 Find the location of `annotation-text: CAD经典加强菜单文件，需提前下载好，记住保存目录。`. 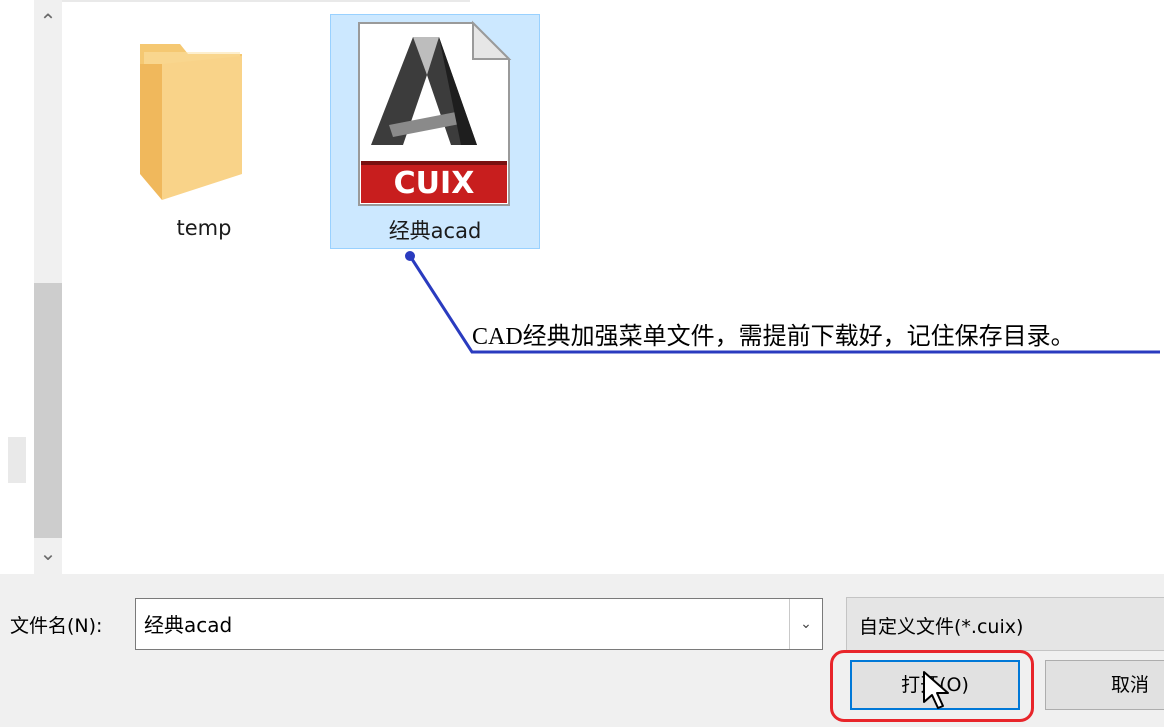

annotation-text: CAD经典加强菜单文件，需提前下载好，记住保存目录。 is located at coordinates (773, 337).